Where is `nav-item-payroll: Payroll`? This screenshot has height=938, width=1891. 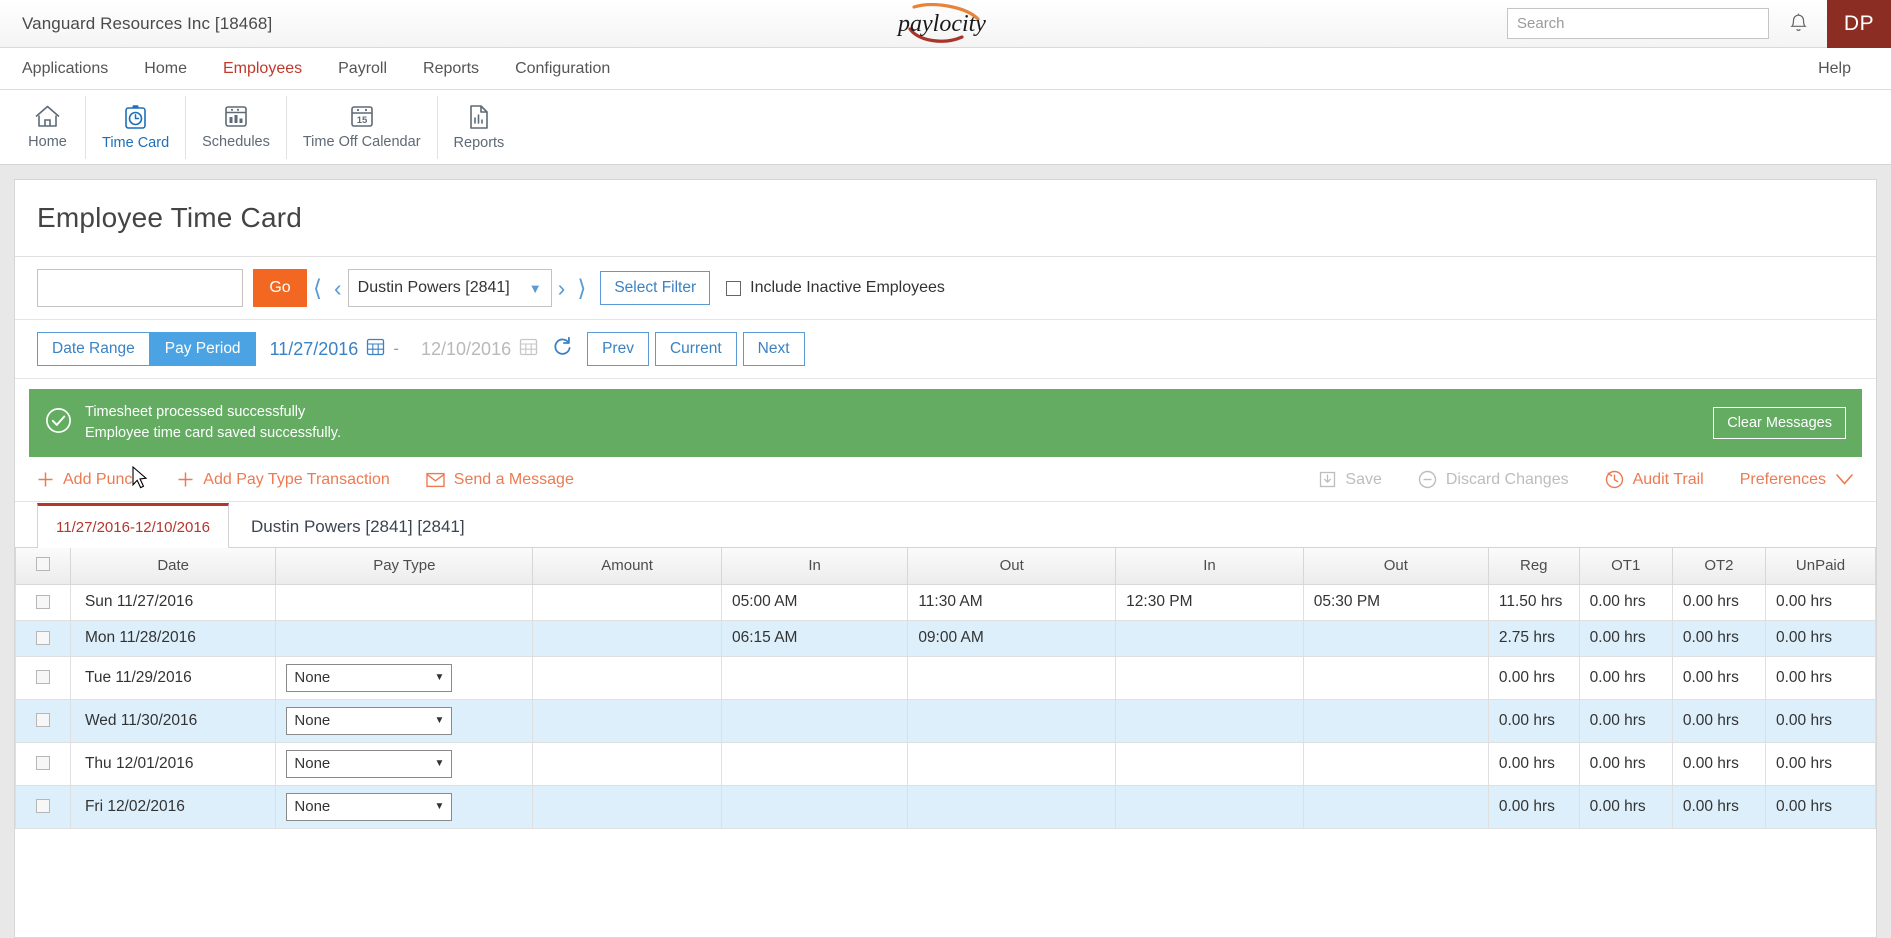
nav-item-payroll: Payroll is located at coordinates (362, 69).